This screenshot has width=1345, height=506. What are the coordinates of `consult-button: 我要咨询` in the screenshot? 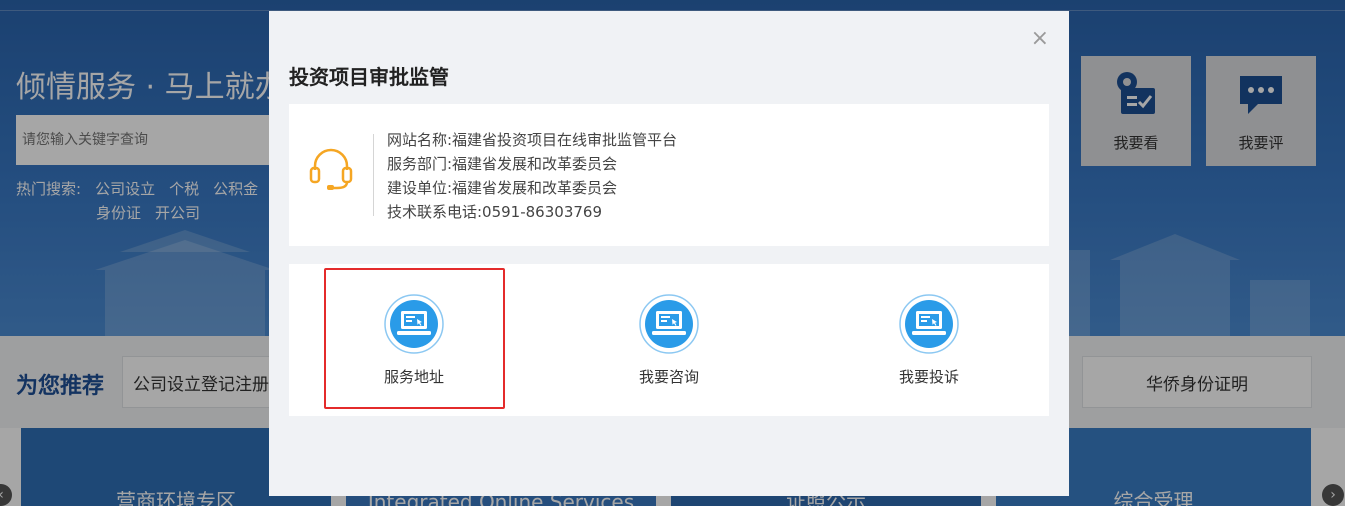 It's located at (669, 340).